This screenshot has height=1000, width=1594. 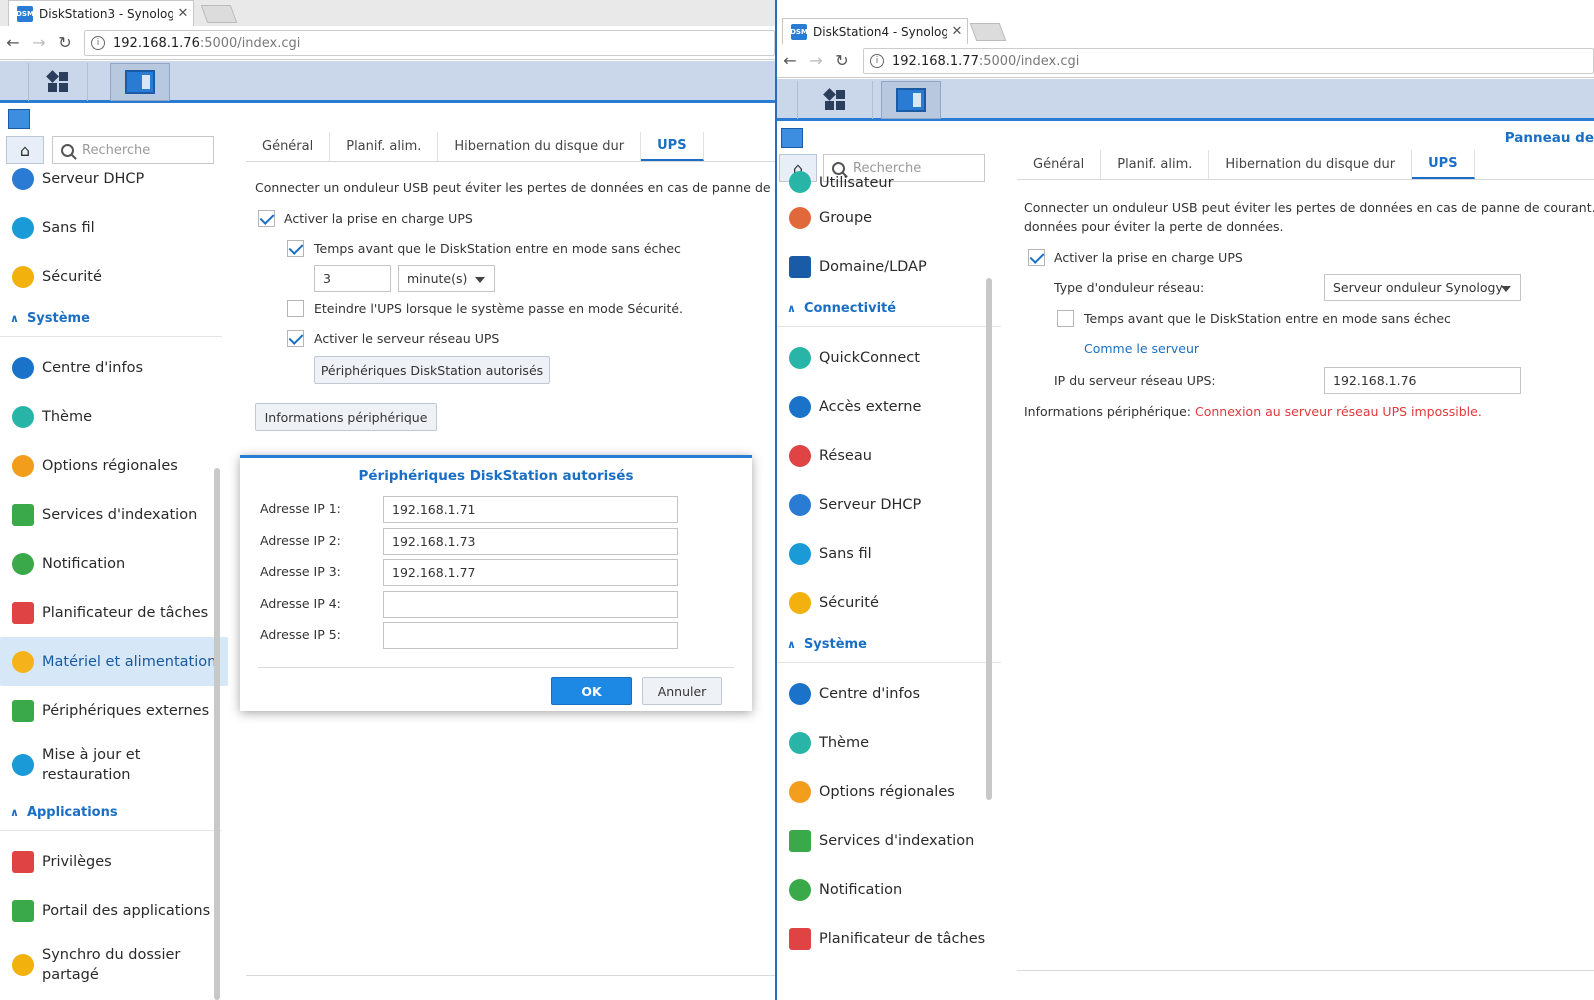 I want to click on ip-address-input-3: 192.168.1.77, so click(x=530, y=572).